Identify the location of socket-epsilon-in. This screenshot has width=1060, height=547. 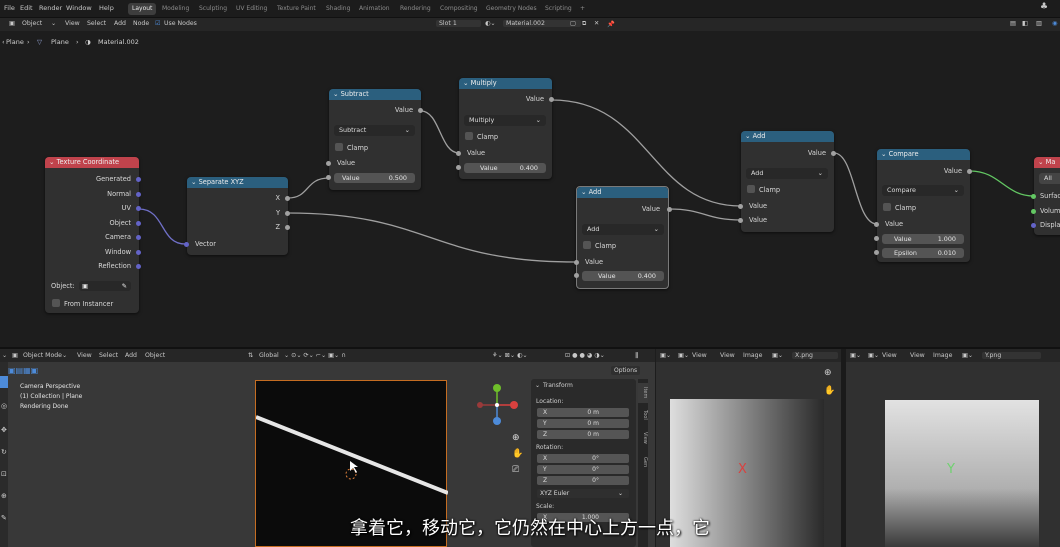
(876, 252).